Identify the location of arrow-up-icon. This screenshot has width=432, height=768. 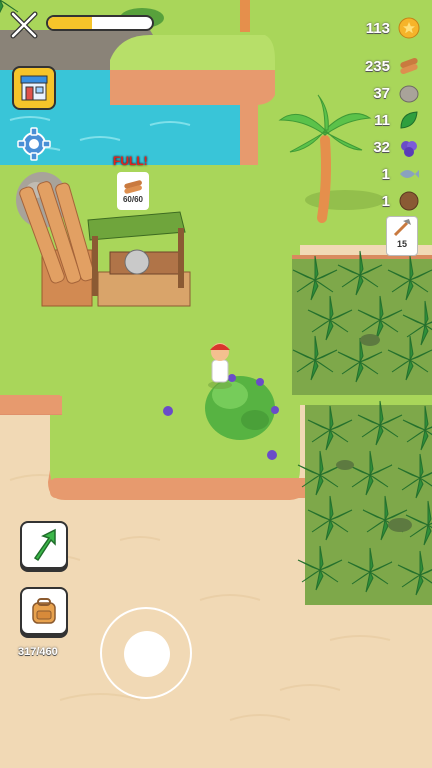
(44, 545).